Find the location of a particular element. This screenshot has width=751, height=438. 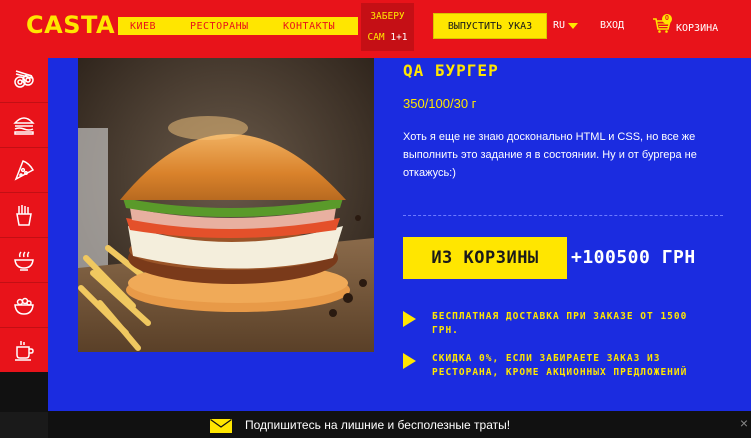

login-link: ВХОД is located at coordinates (612, 25).